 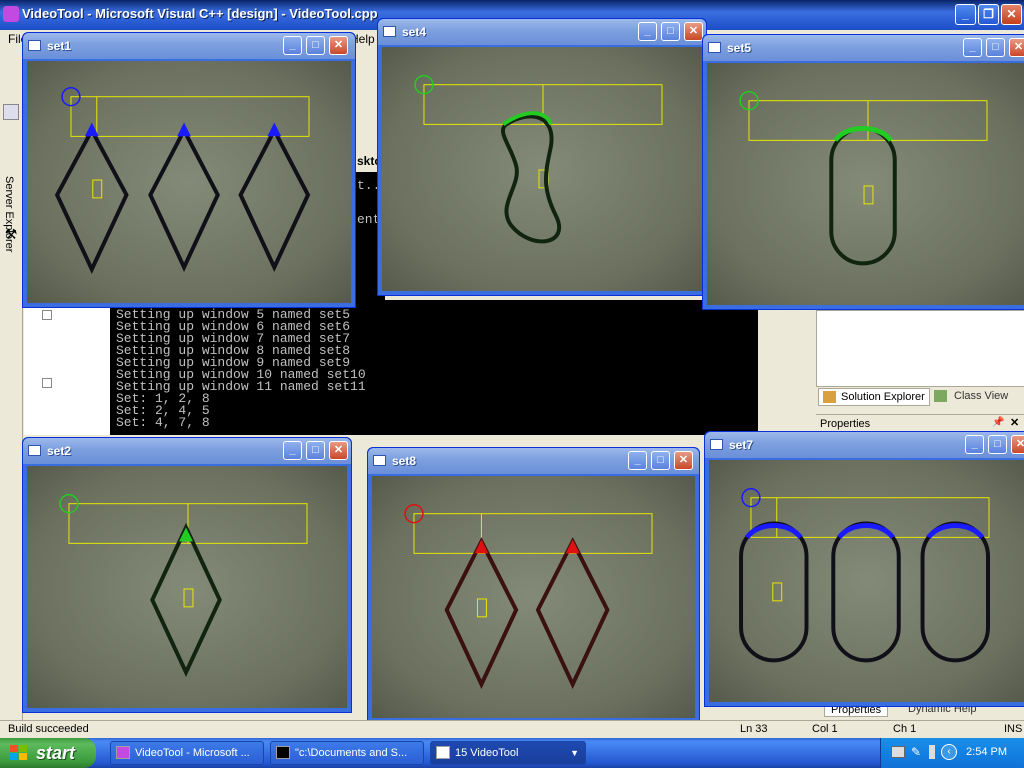 What do you see at coordinates (874, 397) in the screenshot?
I see `tab-solution-explorer: Solution Explorer` at bounding box center [874, 397].